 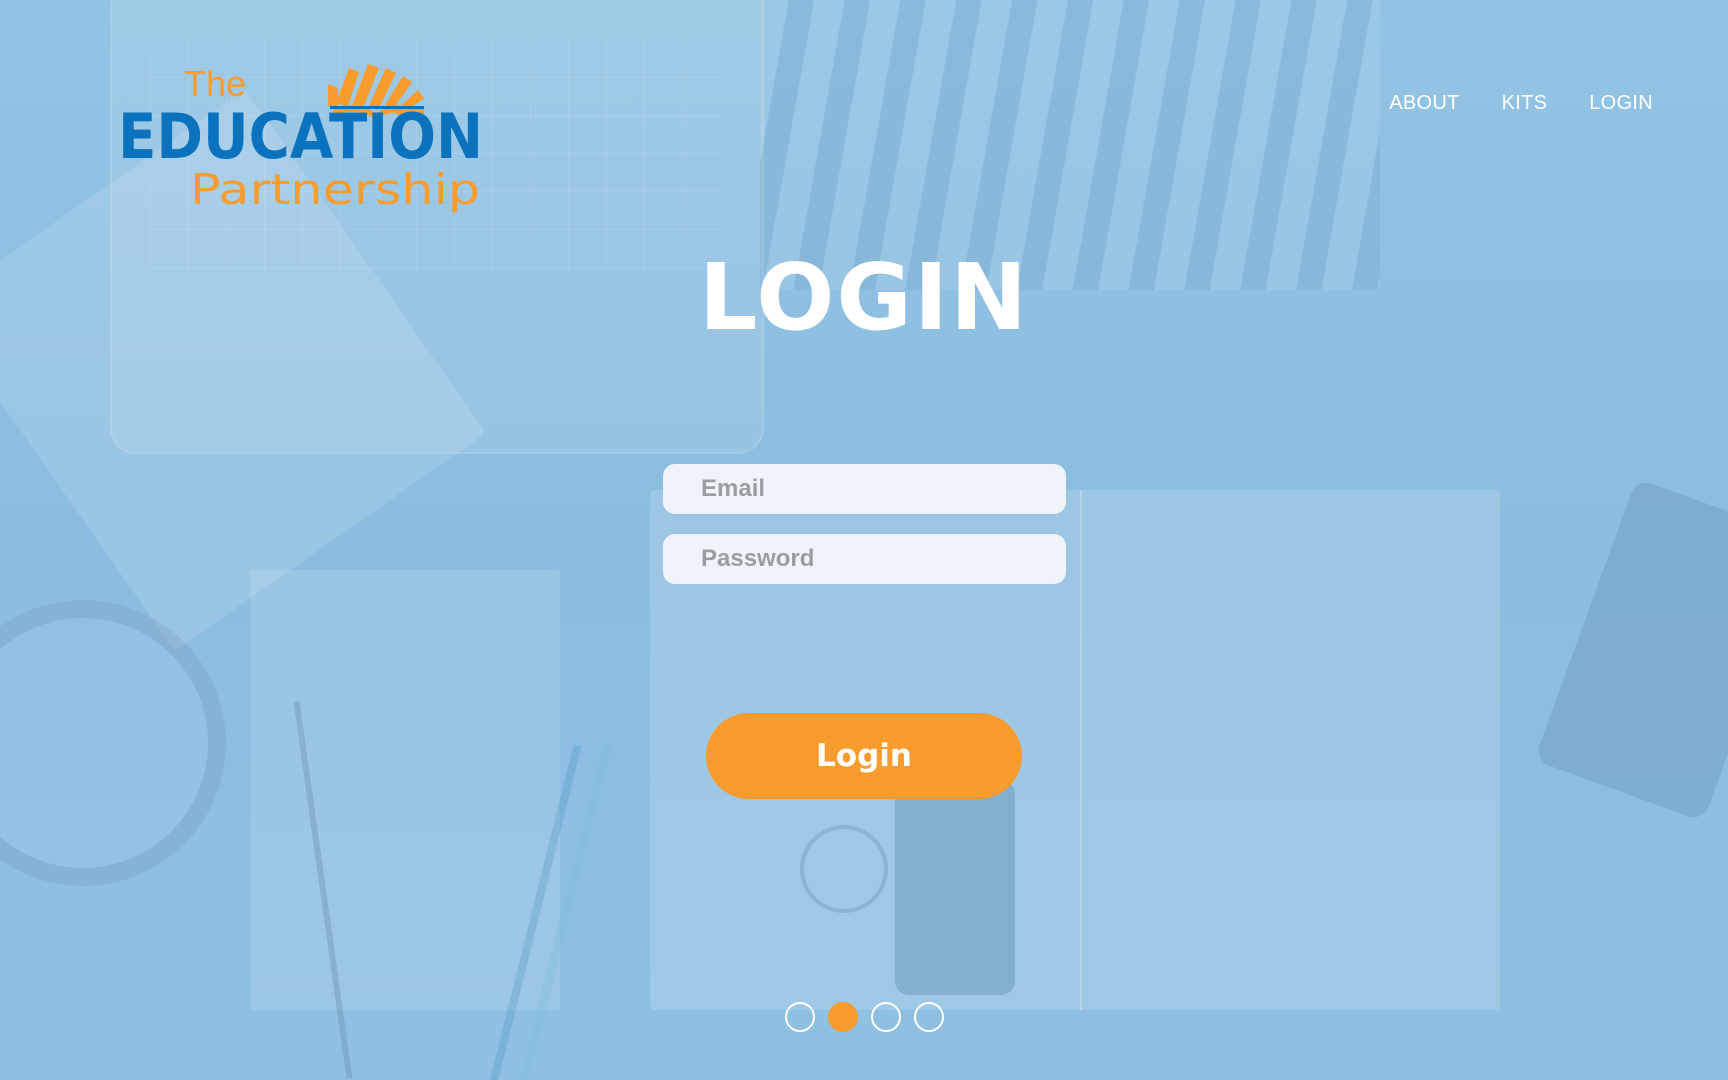 I want to click on brand-logo: The EDUCATION Partnership, so click(x=303, y=142).